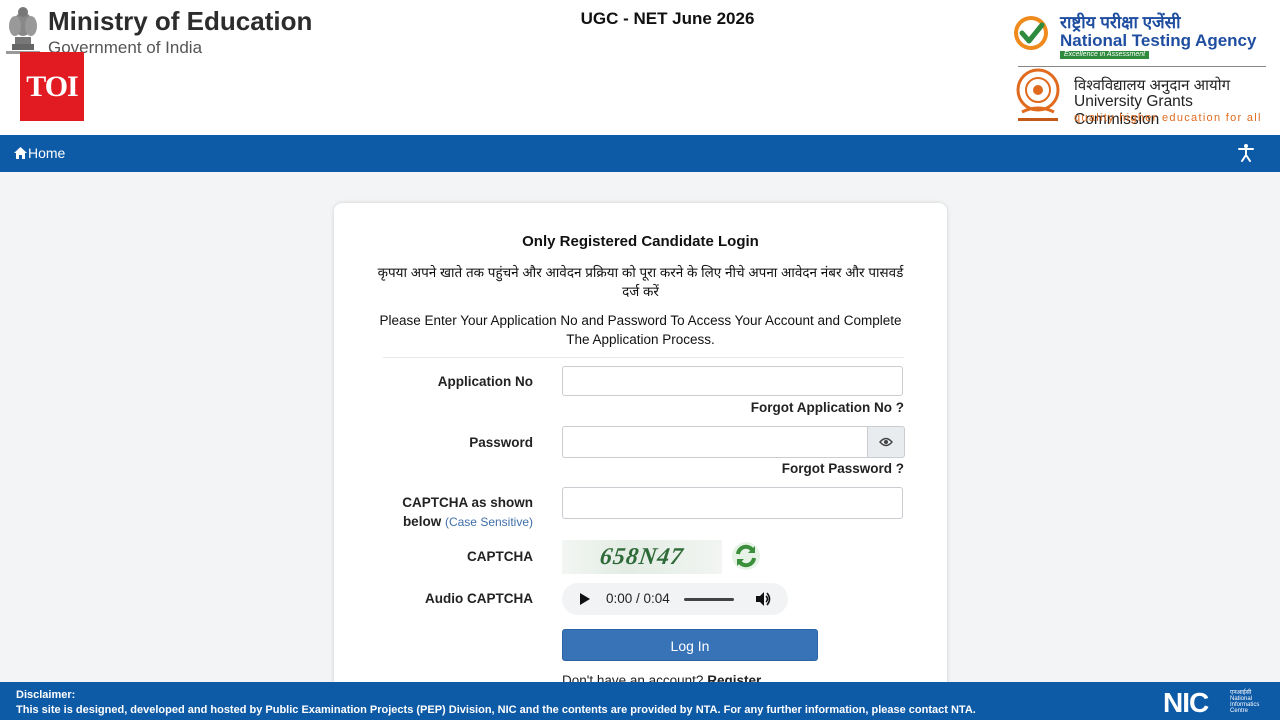  Describe the element at coordinates (501, 442) in the screenshot. I see `password-label: Password` at that location.